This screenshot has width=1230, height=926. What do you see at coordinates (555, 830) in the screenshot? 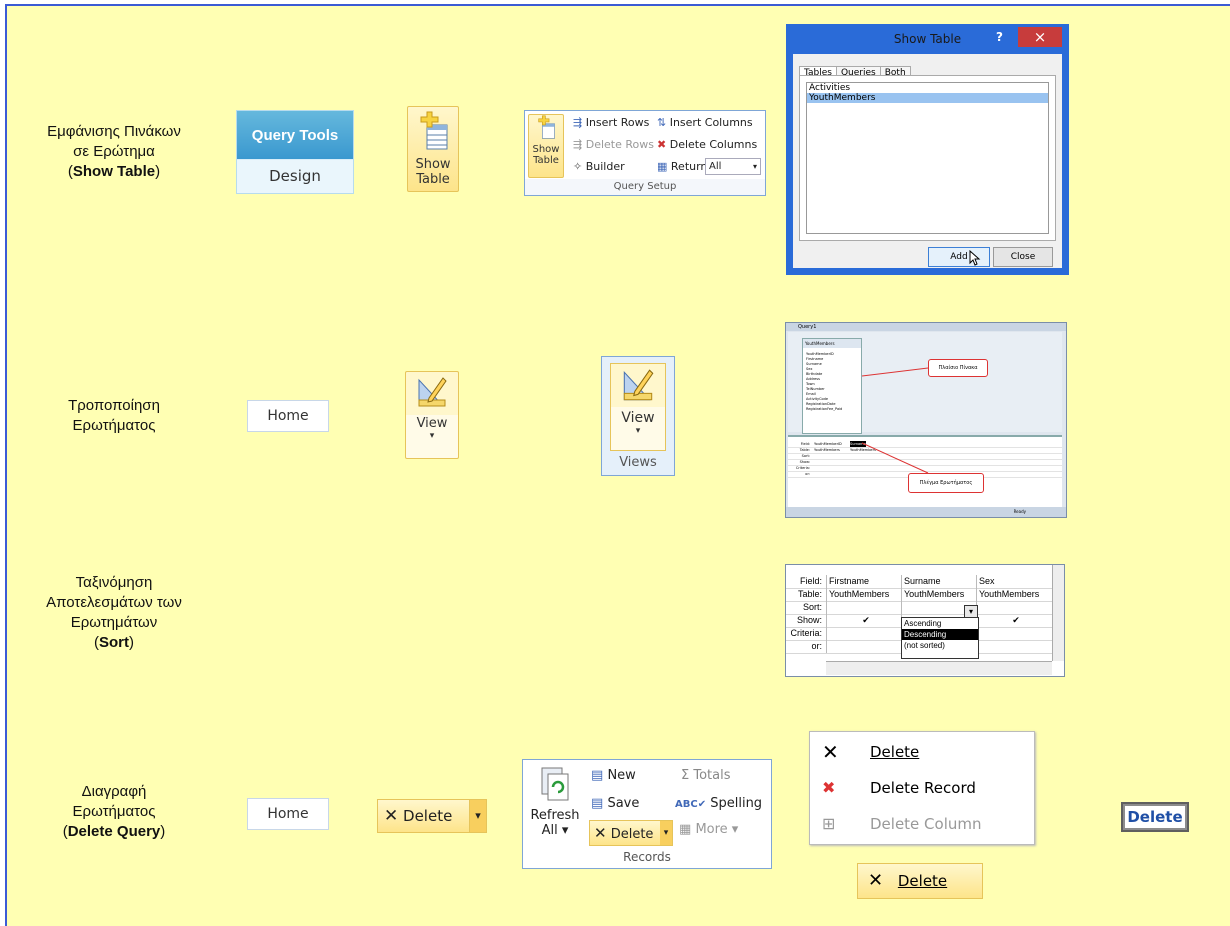
I see `all-label: All ▾` at bounding box center [555, 830].